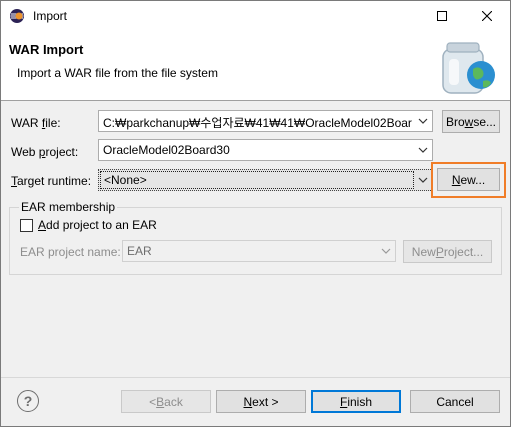 Image resolution: width=511 pixels, height=427 pixels. I want to click on war-jar-globe-icon, so click(468, 68).